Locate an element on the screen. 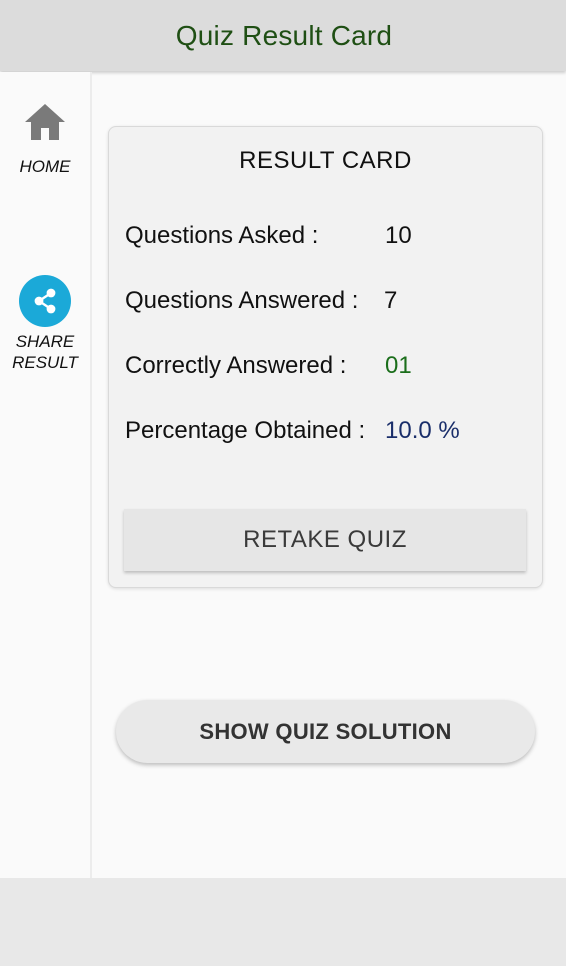  sidebar-item-home: HOME is located at coordinates (45, 139).